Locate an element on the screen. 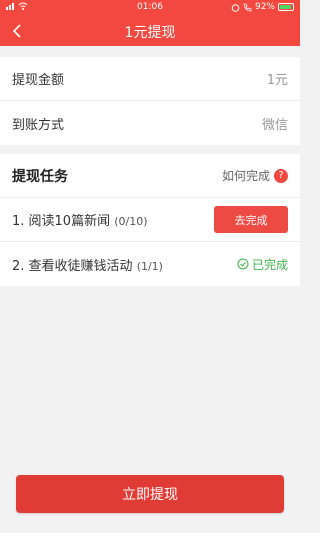 This screenshot has height=533, width=320. amount-label: 提现金额 is located at coordinates (38, 80).